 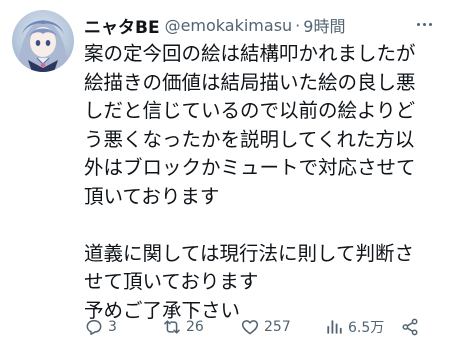 What do you see at coordinates (324, 25) in the screenshot?
I see `timestamp: 9時間` at bounding box center [324, 25].